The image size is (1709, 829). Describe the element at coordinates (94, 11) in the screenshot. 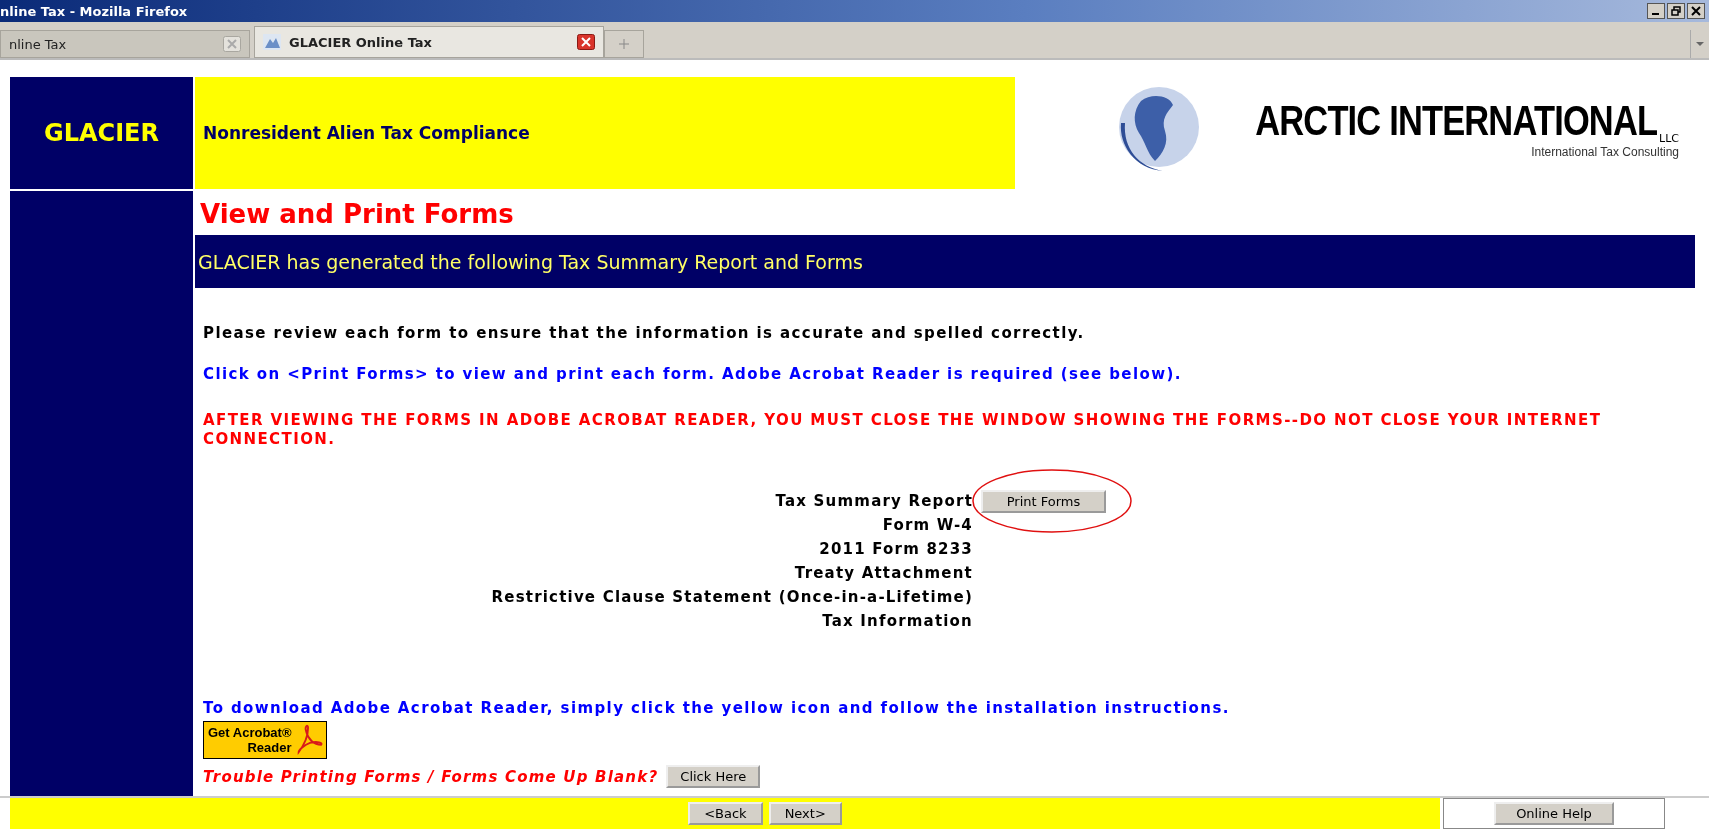

I see `window-title: nline Tax - Mozilla Firefox` at that location.